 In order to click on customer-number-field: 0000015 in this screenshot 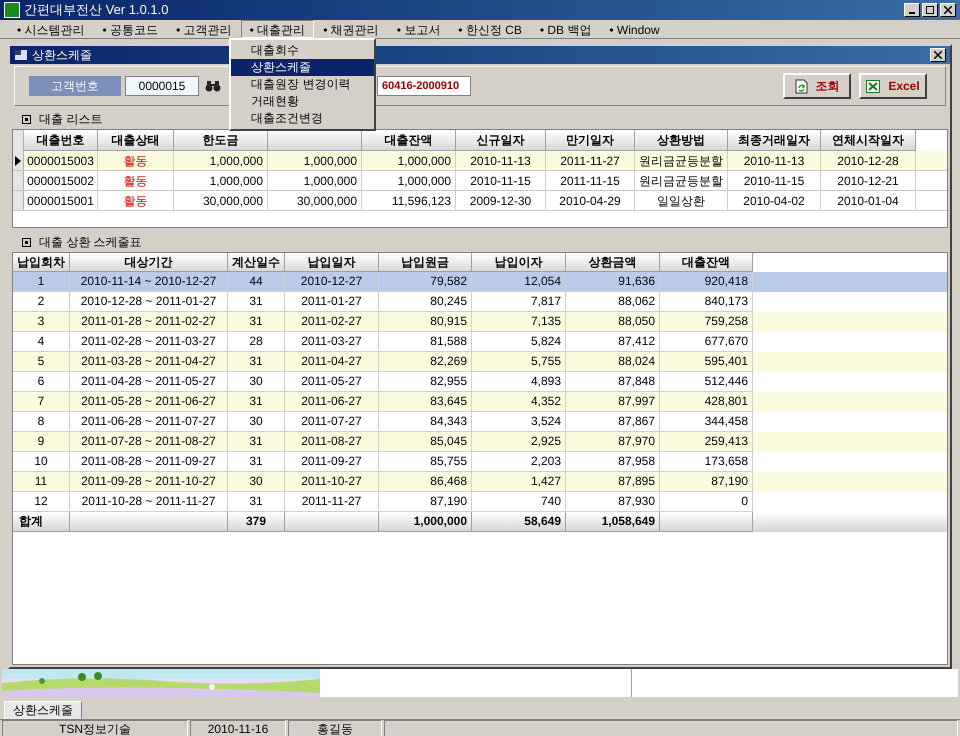, I will do `click(162, 86)`.